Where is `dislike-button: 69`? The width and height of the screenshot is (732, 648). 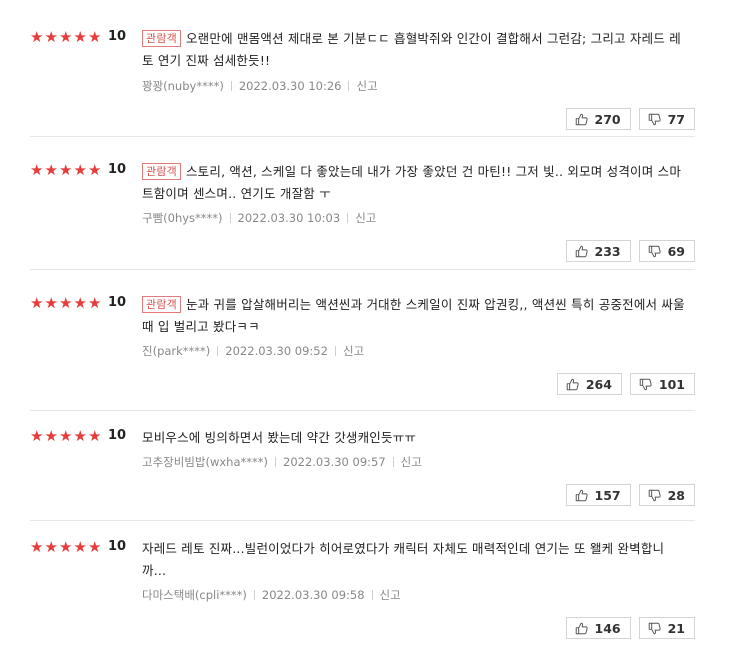
dislike-button: 69 is located at coordinates (666, 251).